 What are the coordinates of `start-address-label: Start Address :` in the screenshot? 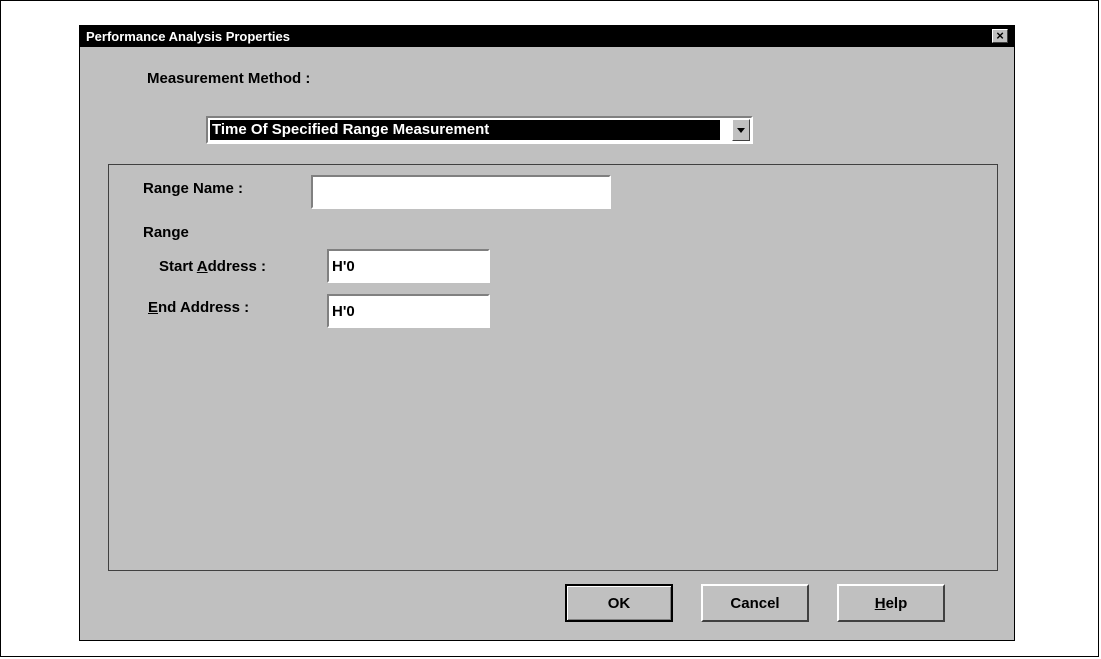 It's located at (212, 266).